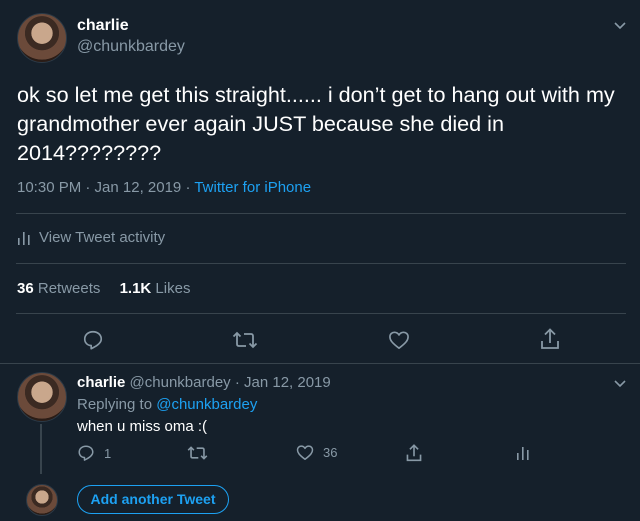 This screenshot has height=521, width=640. What do you see at coordinates (108, 453) in the screenshot?
I see `reply-count: 1` at bounding box center [108, 453].